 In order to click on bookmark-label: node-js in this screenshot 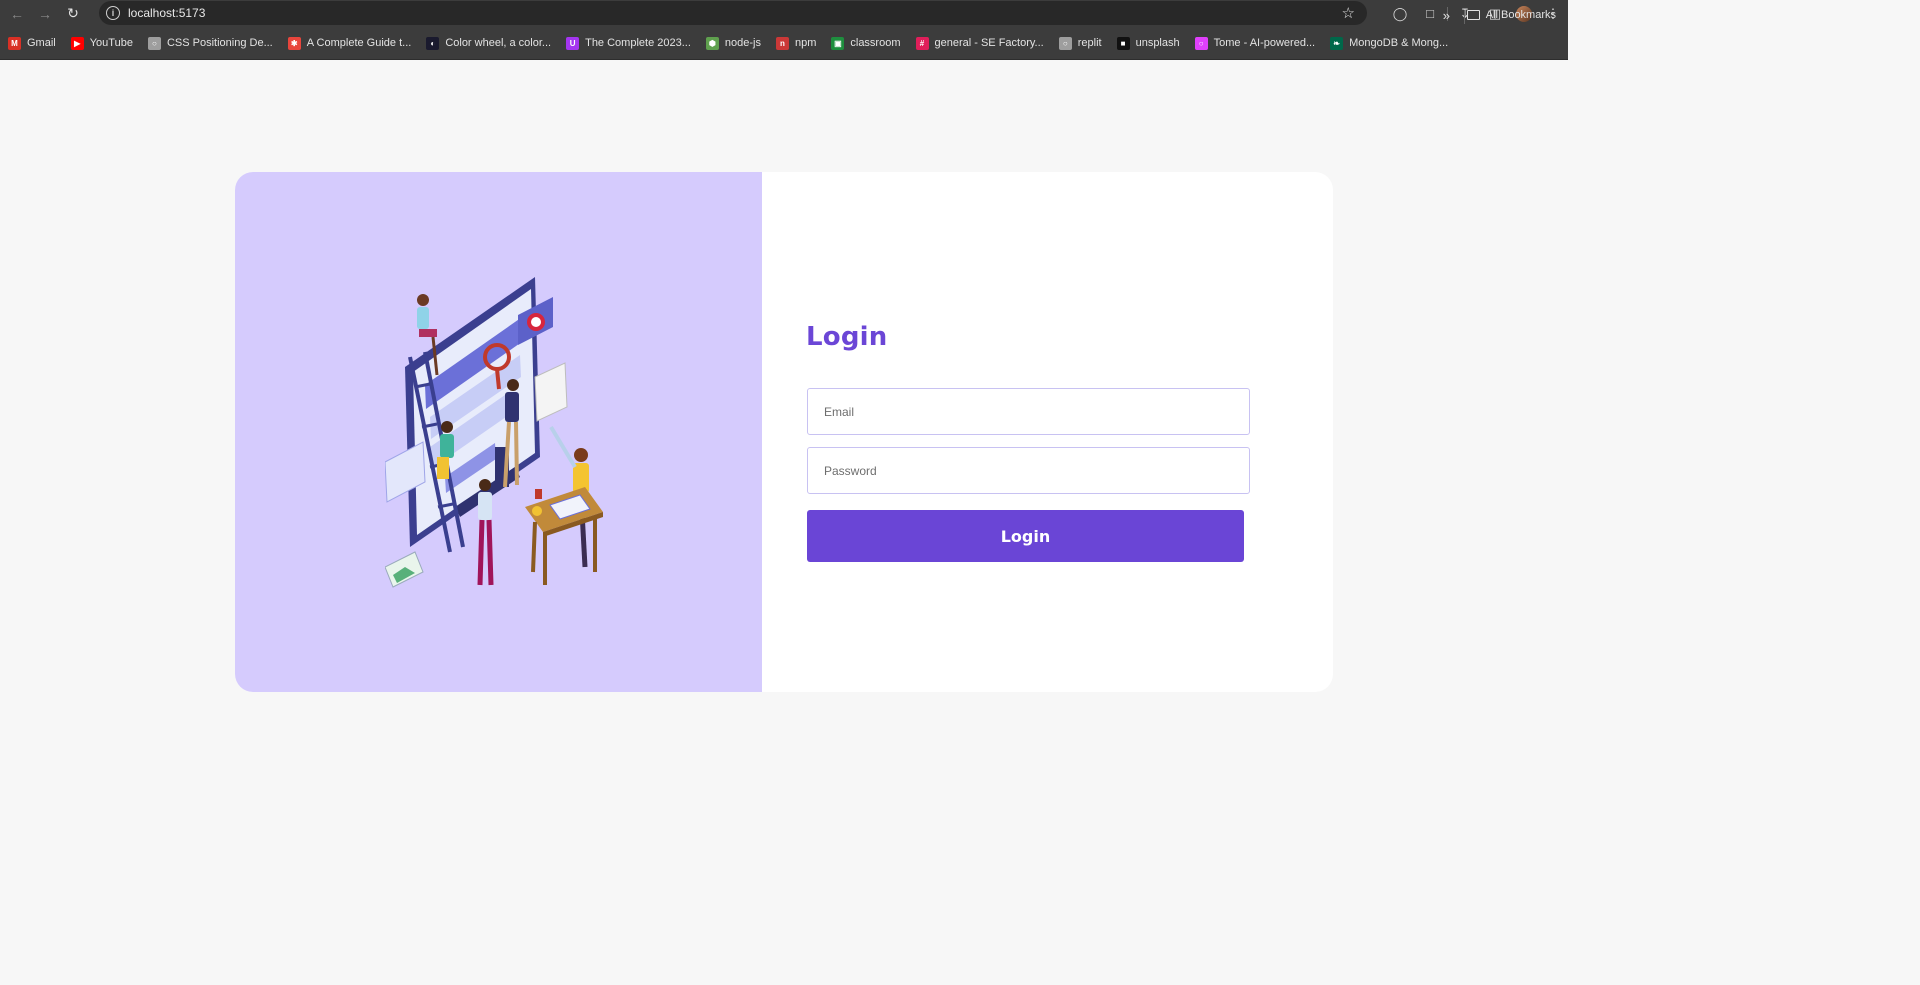, I will do `click(742, 43)`.